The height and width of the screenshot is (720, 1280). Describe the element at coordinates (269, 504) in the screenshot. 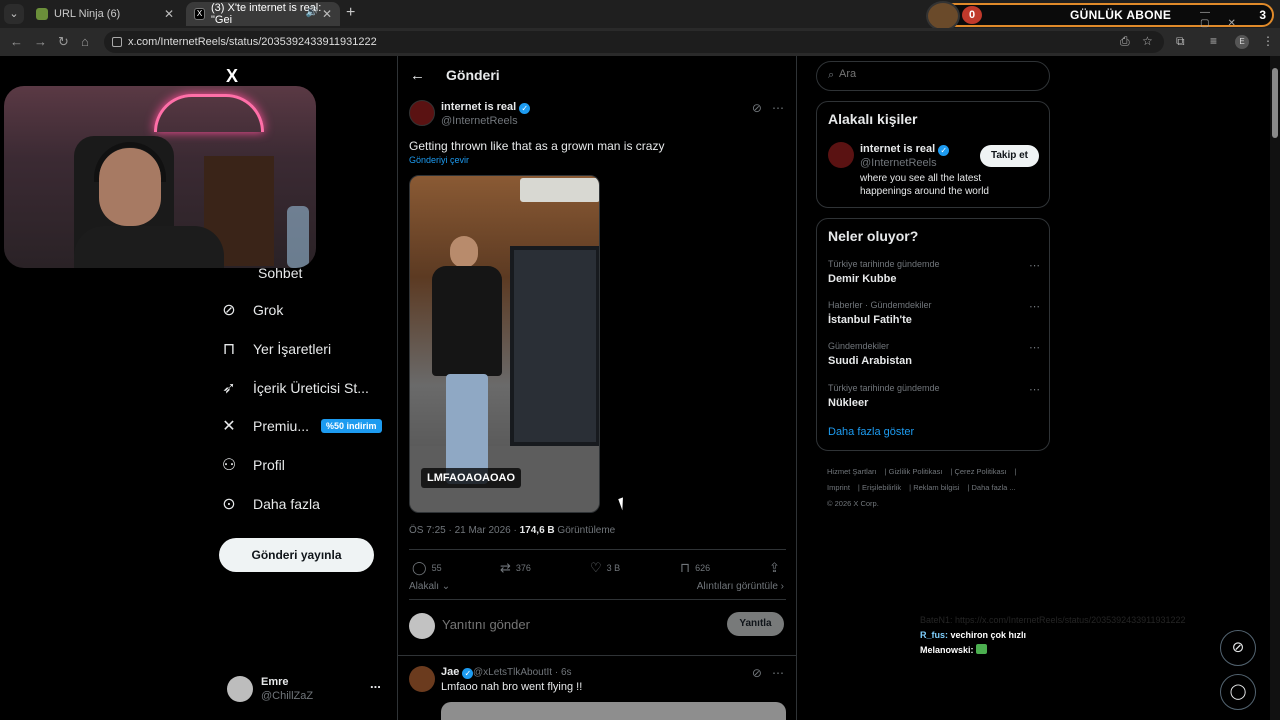

I see `sidebar-item-more: ⊙ Daha fazla` at that location.